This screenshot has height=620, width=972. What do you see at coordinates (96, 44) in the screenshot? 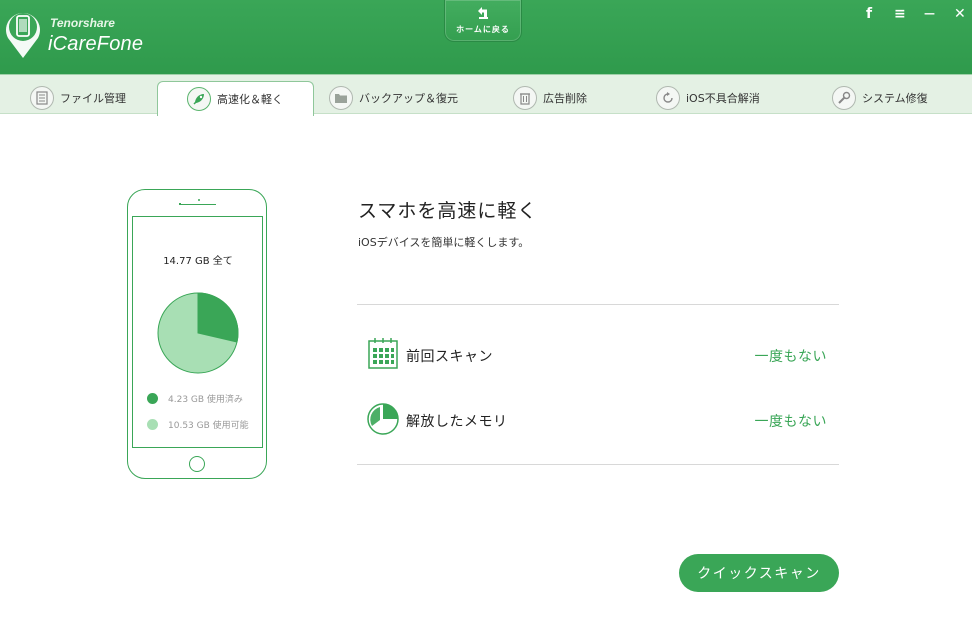
I see `brand-product: iCareFone` at bounding box center [96, 44].